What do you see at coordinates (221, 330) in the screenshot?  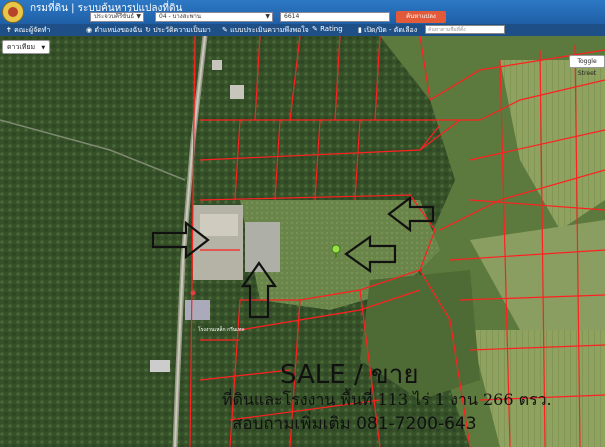 I see `place-label: โรงงานเหล็ก กรีนเทค` at bounding box center [221, 330].